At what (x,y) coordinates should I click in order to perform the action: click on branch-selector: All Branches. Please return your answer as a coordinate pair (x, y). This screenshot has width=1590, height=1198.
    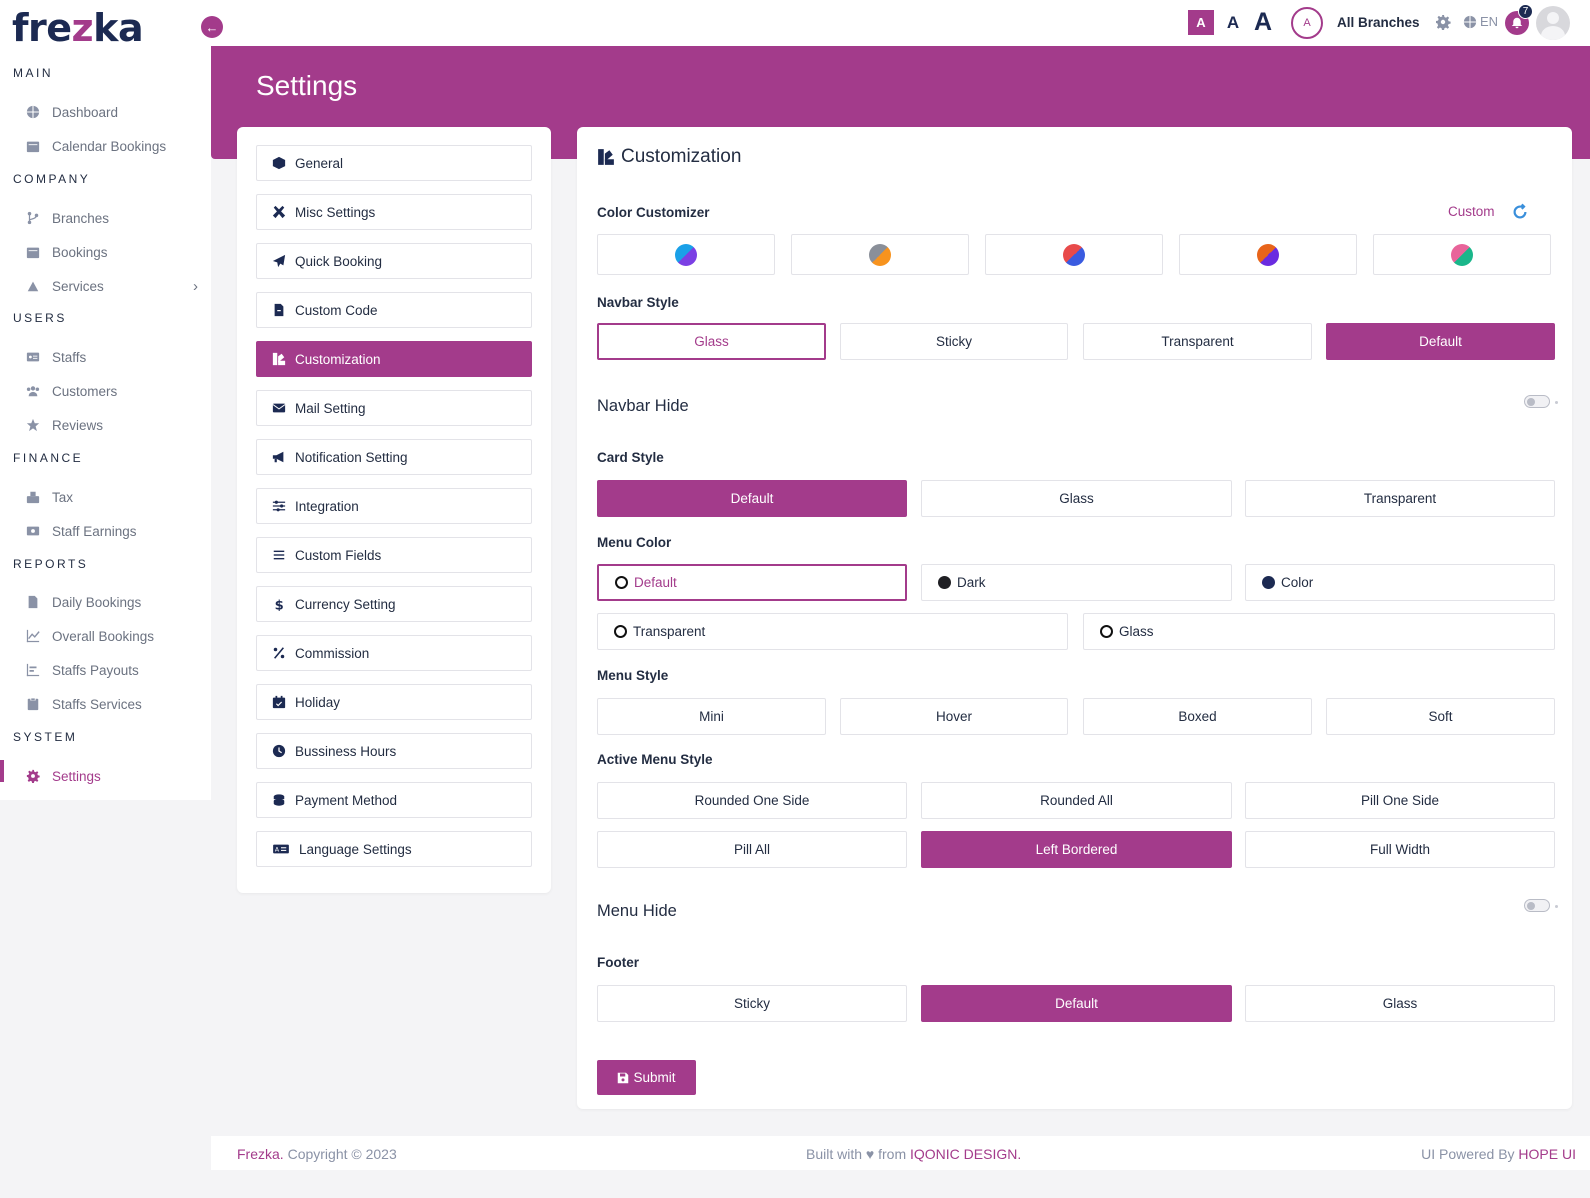
    Looking at the image, I should click on (1378, 22).